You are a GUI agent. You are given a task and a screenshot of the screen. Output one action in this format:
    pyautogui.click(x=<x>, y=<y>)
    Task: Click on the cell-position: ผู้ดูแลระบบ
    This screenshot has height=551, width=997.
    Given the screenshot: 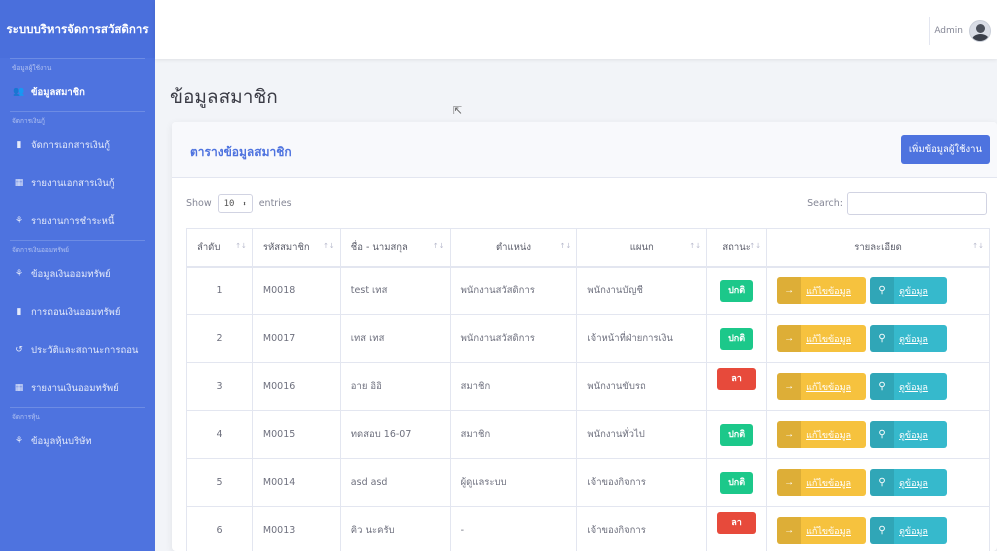 What is the action you would take?
    pyautogui.click(x=513, y=482)
    